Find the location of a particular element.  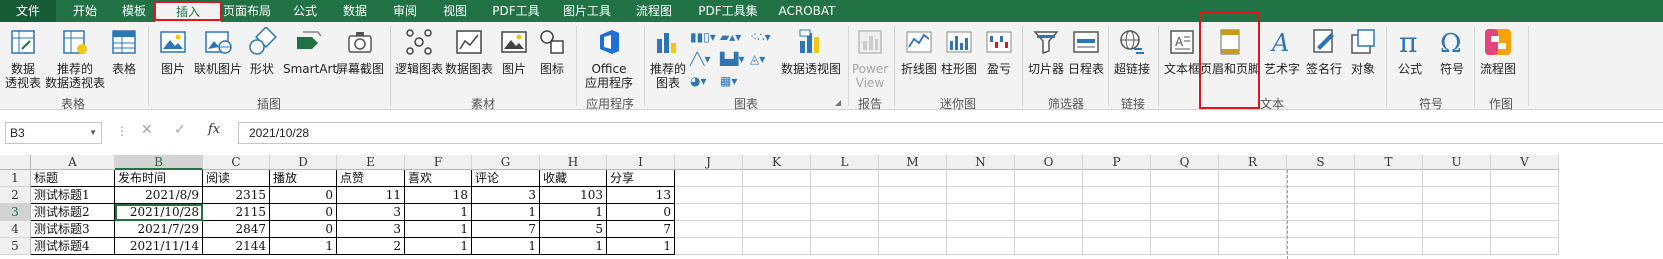

column-header-T: T is located at coordinates (1389, 162).